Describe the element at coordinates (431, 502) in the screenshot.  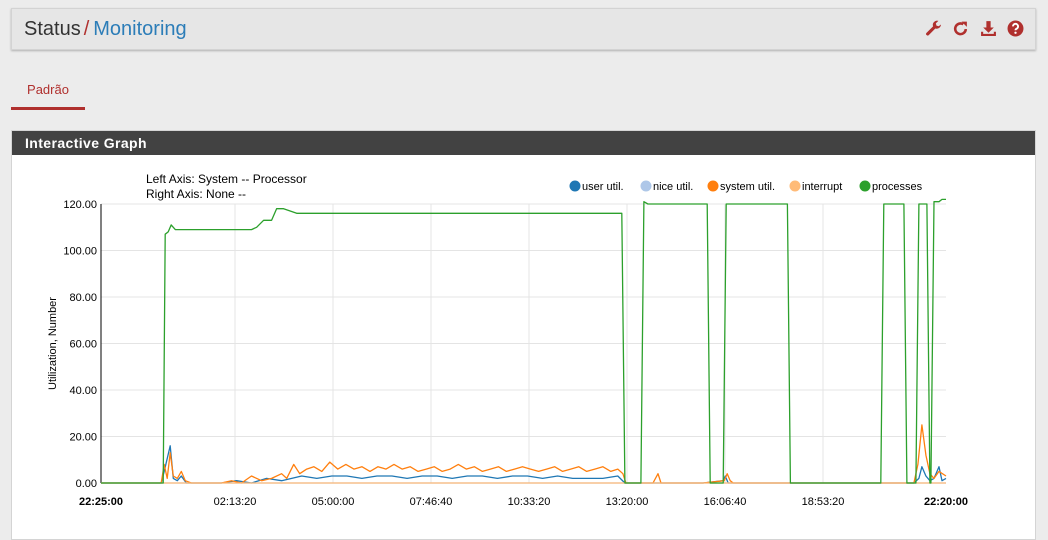
I see `x-tick-label: 07:46:40` at that location.